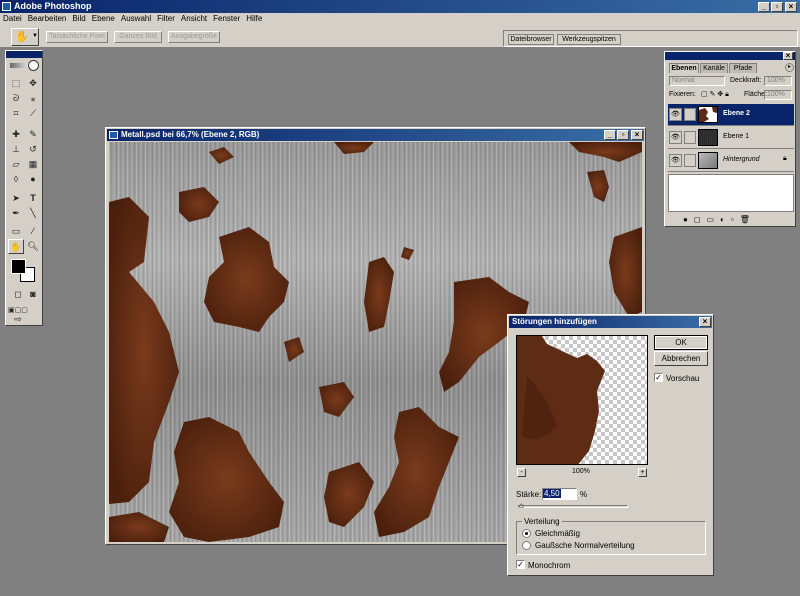 This screenshot has width=800, height=596. What do you see at coordinates (18, 266) in the screenshot?
I see `foreground-color-swatch` at bounding box center [18, 266].